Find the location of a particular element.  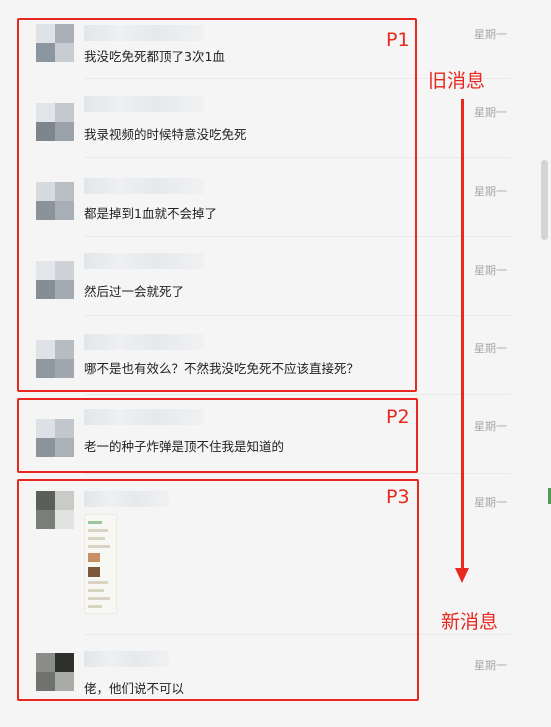

arrow-down-icon is located at coordinates (462, 575).